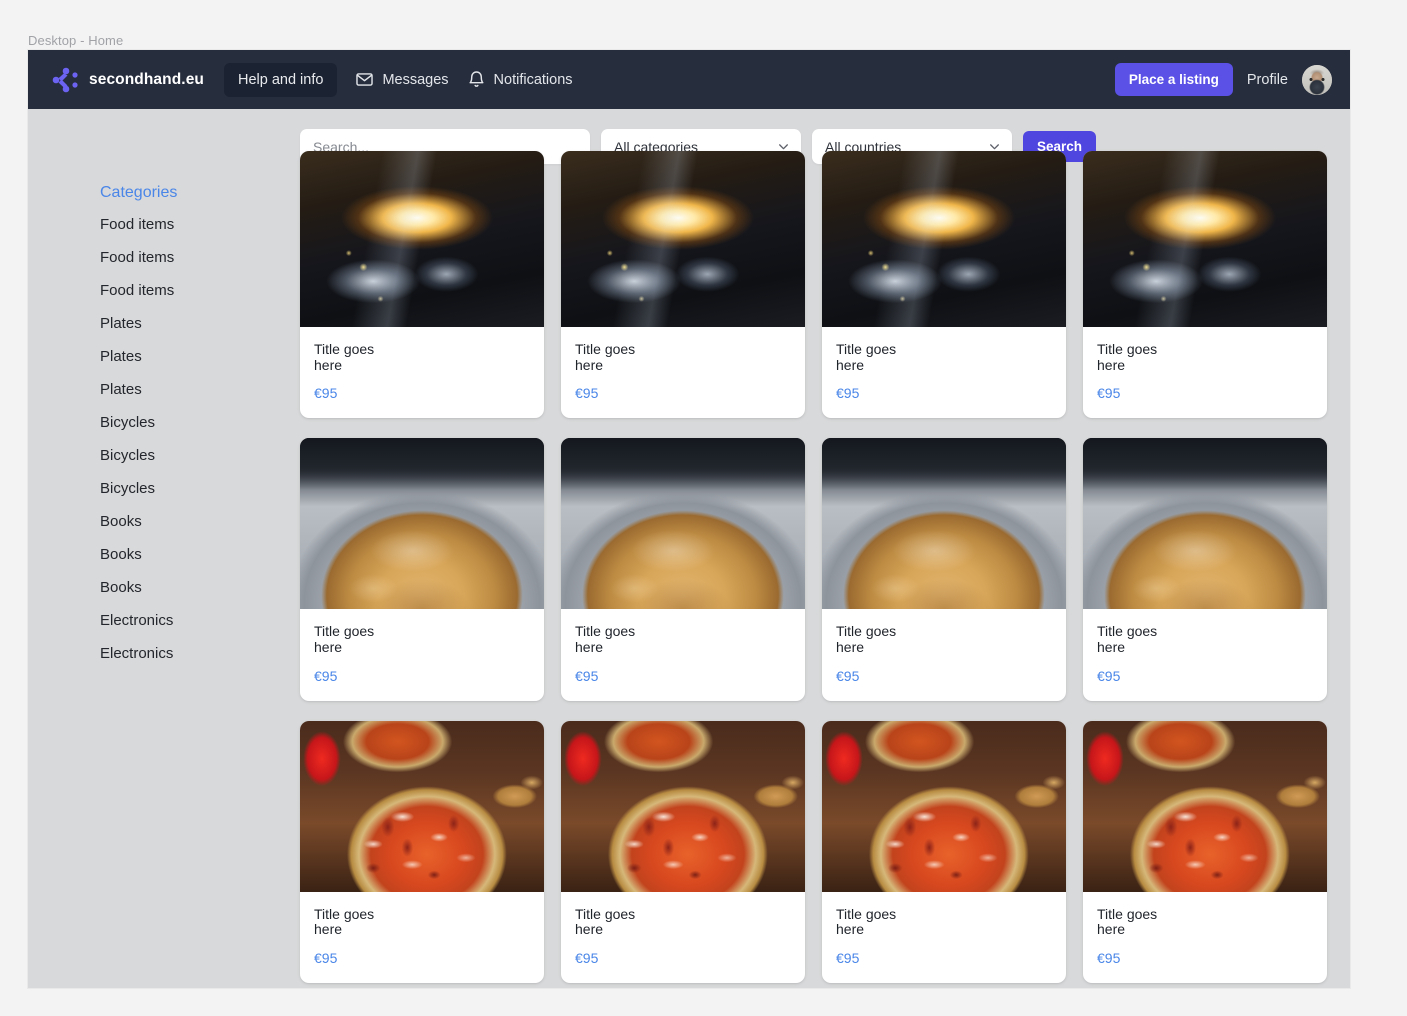 The image size is (1407, 1016). What do you see at coordinates (200, 488) in the screenshot?
I see `sidebar-item-8: Bicycles` at bounding box center [200, 488].